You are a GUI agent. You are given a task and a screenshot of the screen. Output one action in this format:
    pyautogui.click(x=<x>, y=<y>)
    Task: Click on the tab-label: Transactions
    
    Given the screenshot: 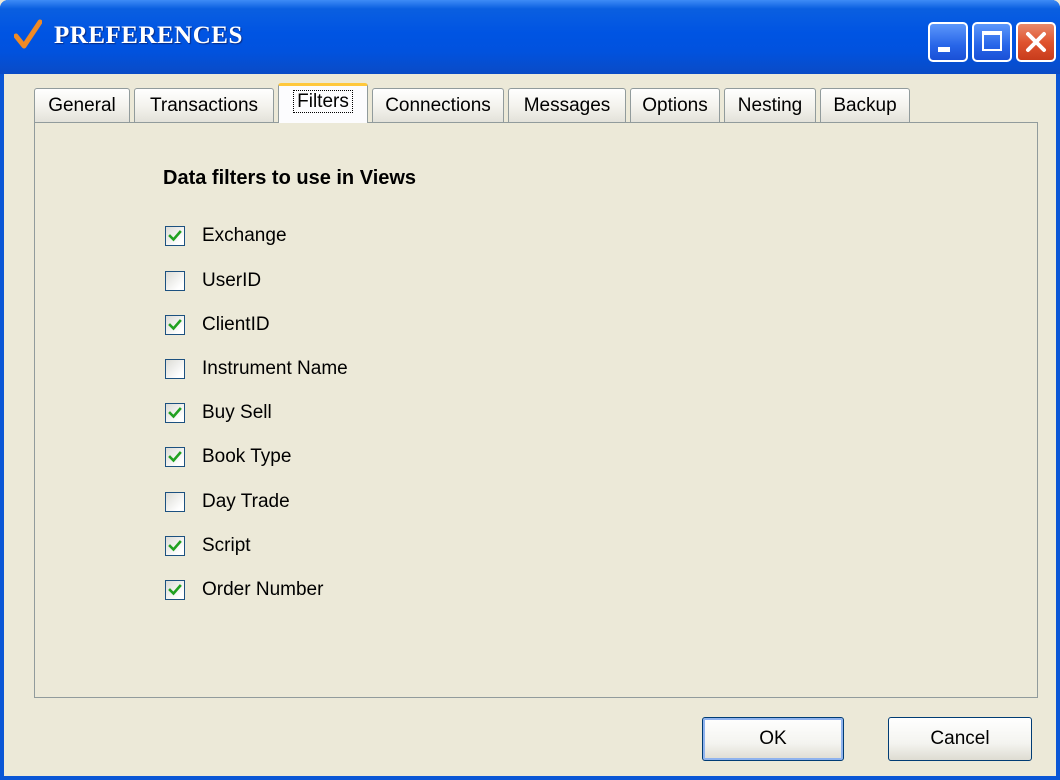 What is the action you would take?
    pyautogui.click(x=204, y=105)
    